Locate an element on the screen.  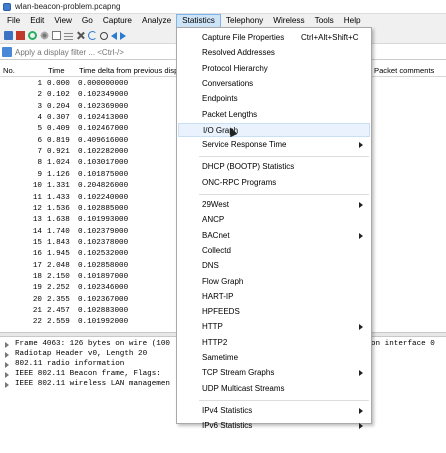
menu-statistics: Statistics is located at coordinates (198, 21).